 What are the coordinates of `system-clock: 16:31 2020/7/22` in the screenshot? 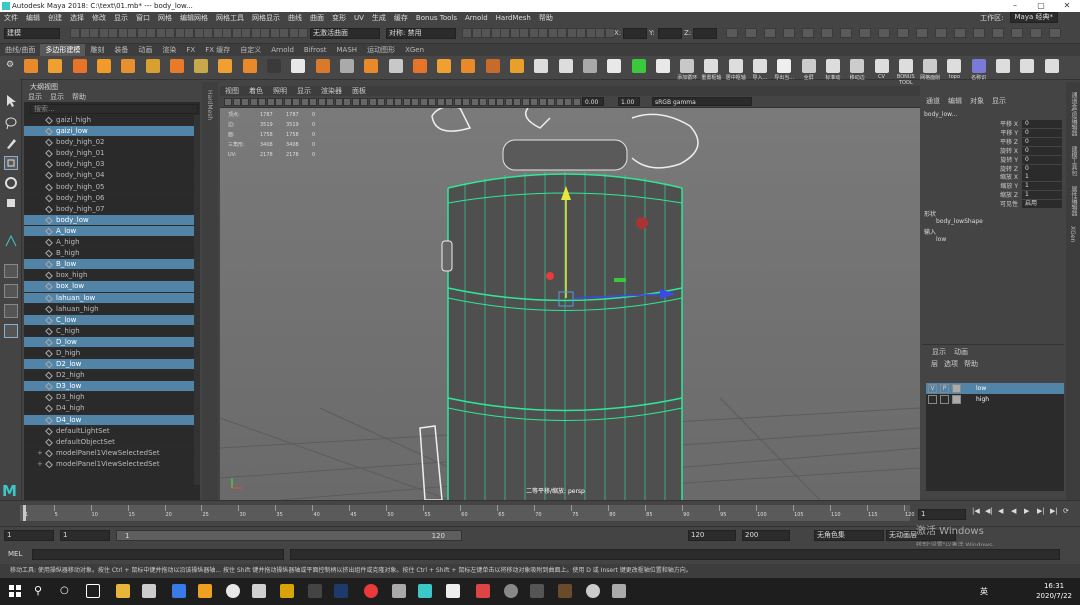 It's located at (1054, 591).